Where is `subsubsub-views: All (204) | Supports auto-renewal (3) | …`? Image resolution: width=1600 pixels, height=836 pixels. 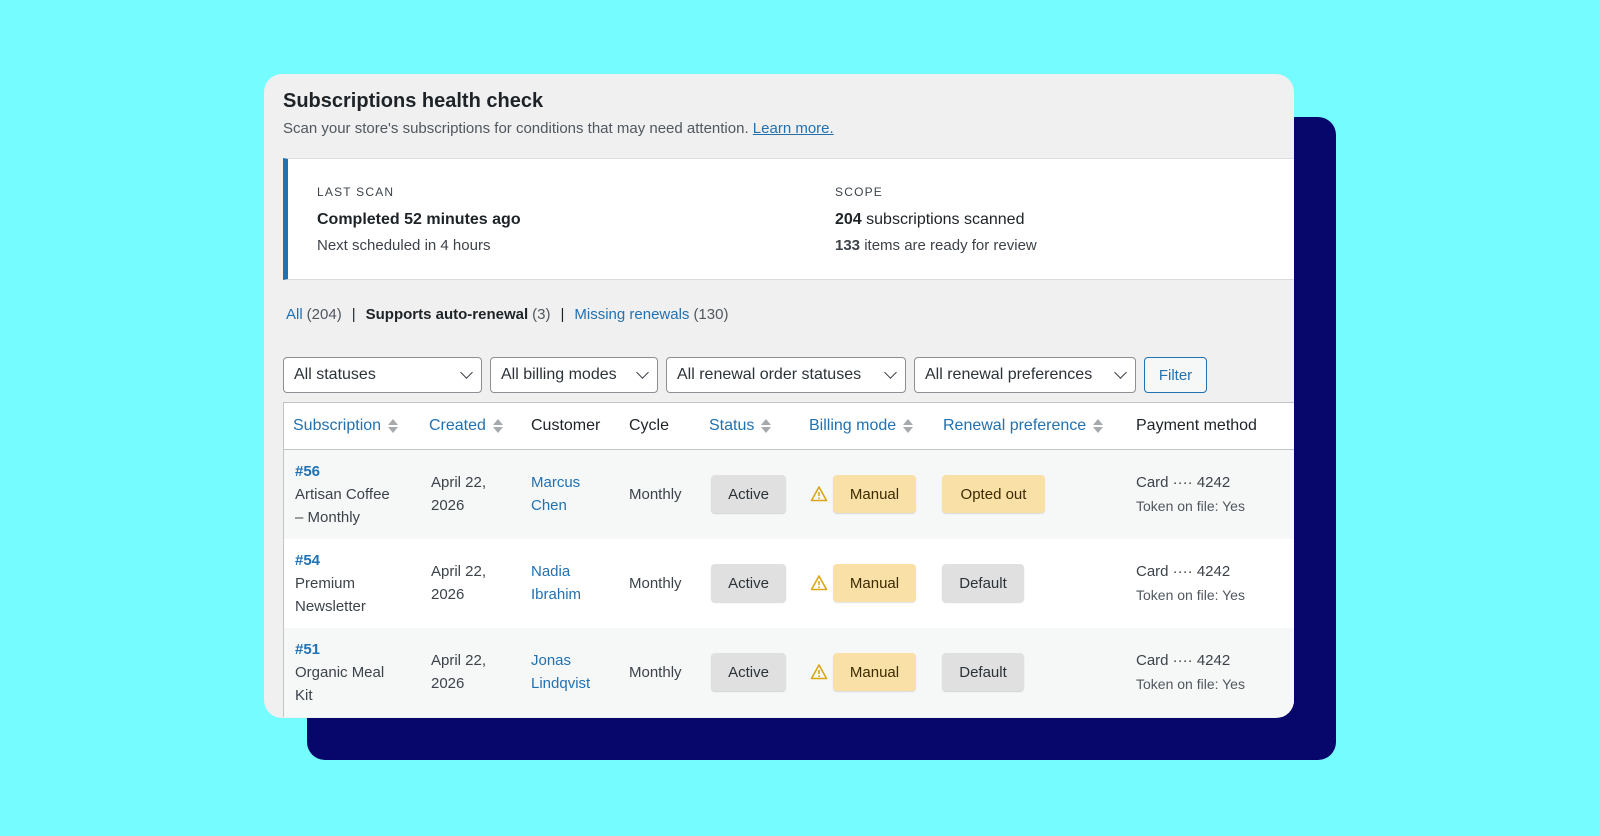 subsubsub-views: All (204) | Supports auto-renewal (3) | … is located at coordinates (507, 314).